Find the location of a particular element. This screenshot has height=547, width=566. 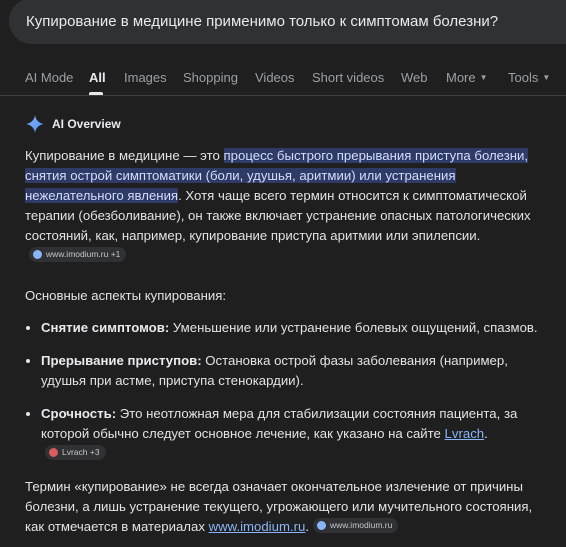

tab-more: More ▼ is located at coordinates (467, 77).